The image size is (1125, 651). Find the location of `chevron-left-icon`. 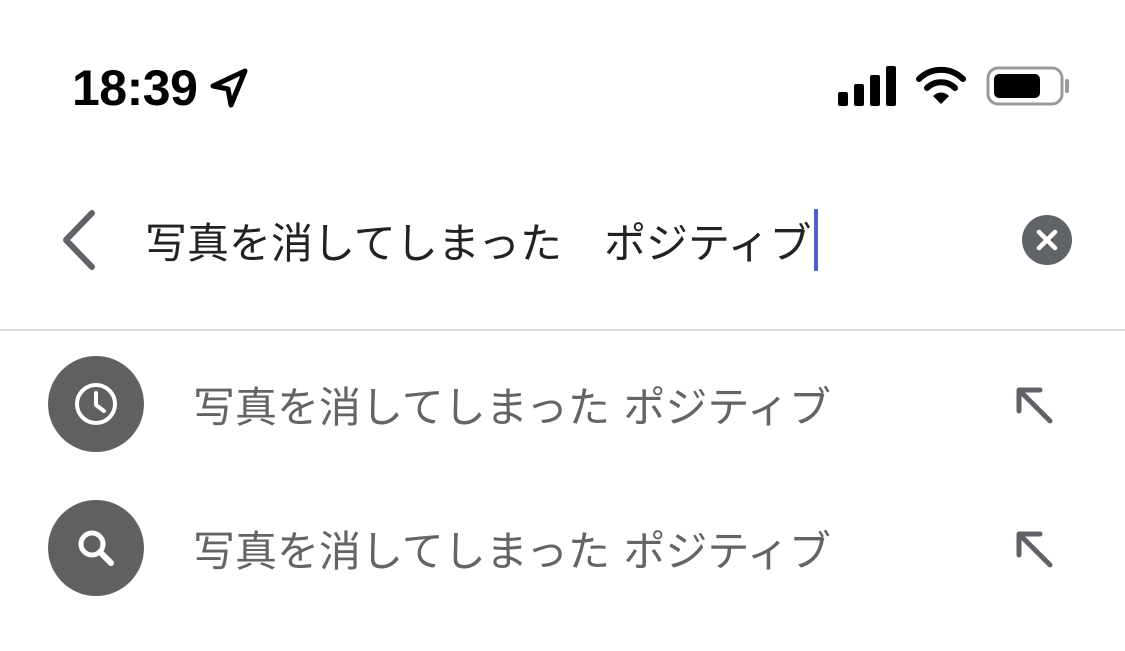

chevron-left-icon is located at coordinates (79, 240).